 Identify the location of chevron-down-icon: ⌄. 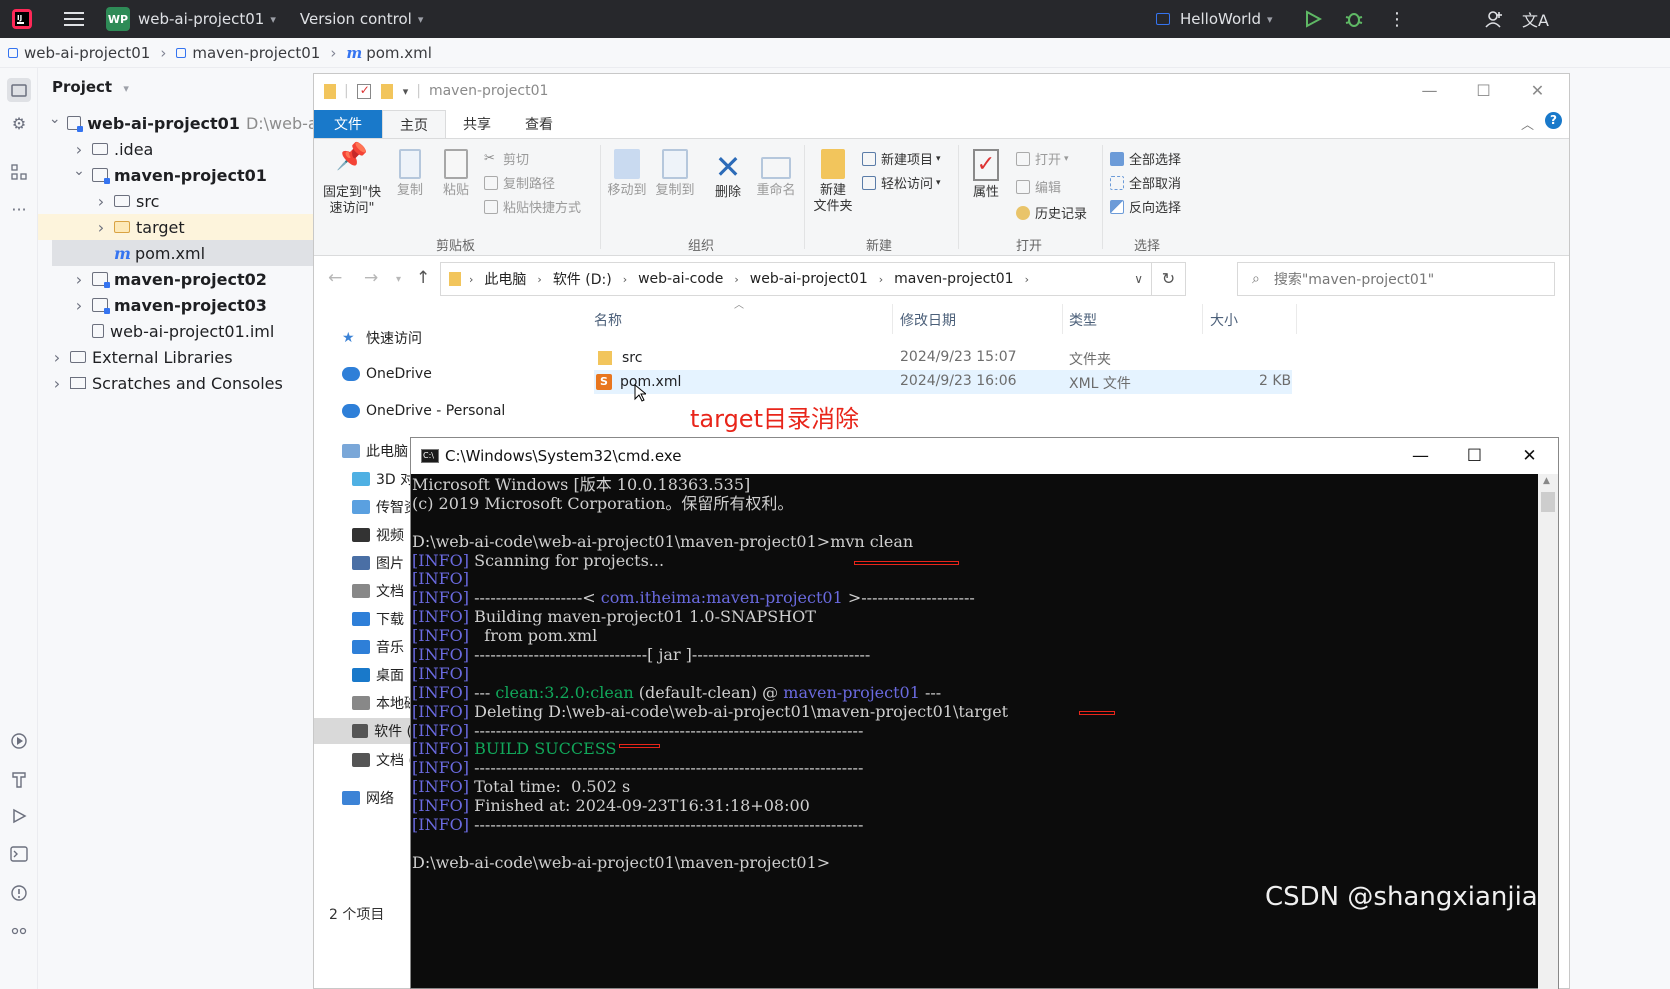
(79, 171).